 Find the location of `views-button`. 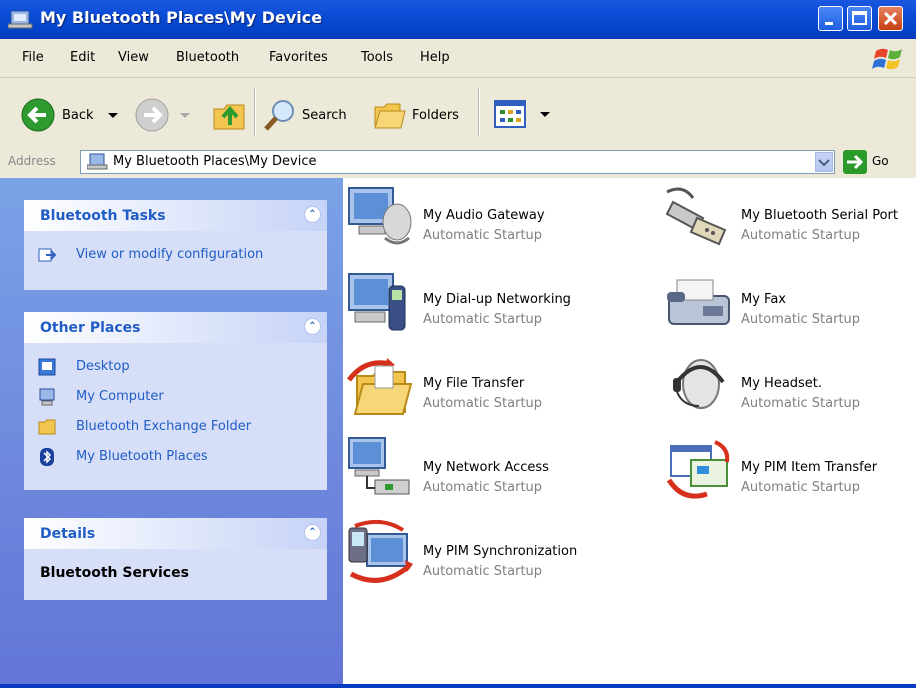

views-button is located at coordinates (523, 114).